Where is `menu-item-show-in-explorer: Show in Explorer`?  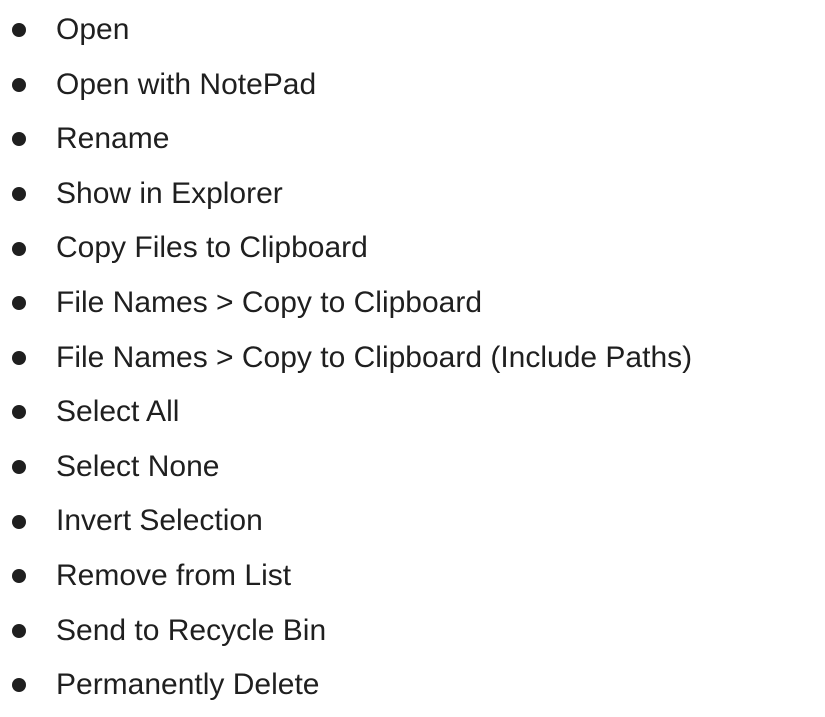 menu-item-show-in-explorer: Show in Explorer is located at coordinates (412, 194).